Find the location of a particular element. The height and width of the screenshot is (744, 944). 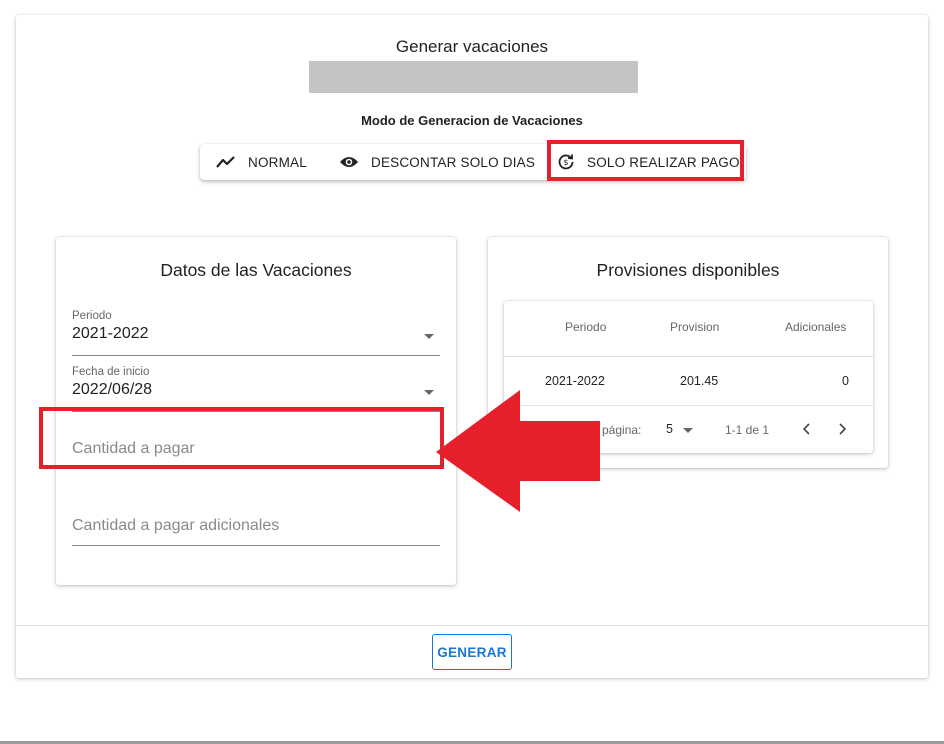

cantidad-adicionales-placeholder: Cantidad a pagar adicionales is located at coordinates (176, 525).